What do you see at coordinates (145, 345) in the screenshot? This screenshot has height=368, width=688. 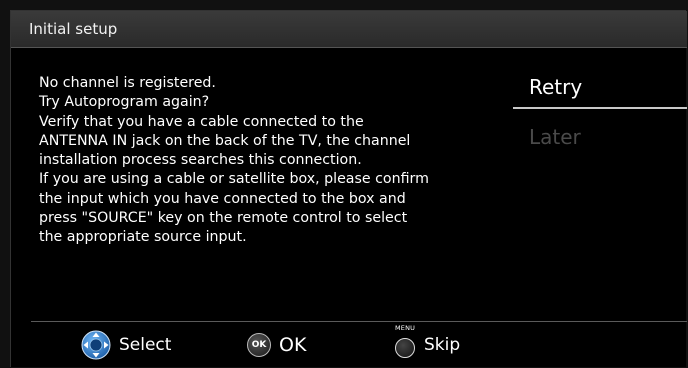 I see `select-label: Select` at bounding box center [145, 345].